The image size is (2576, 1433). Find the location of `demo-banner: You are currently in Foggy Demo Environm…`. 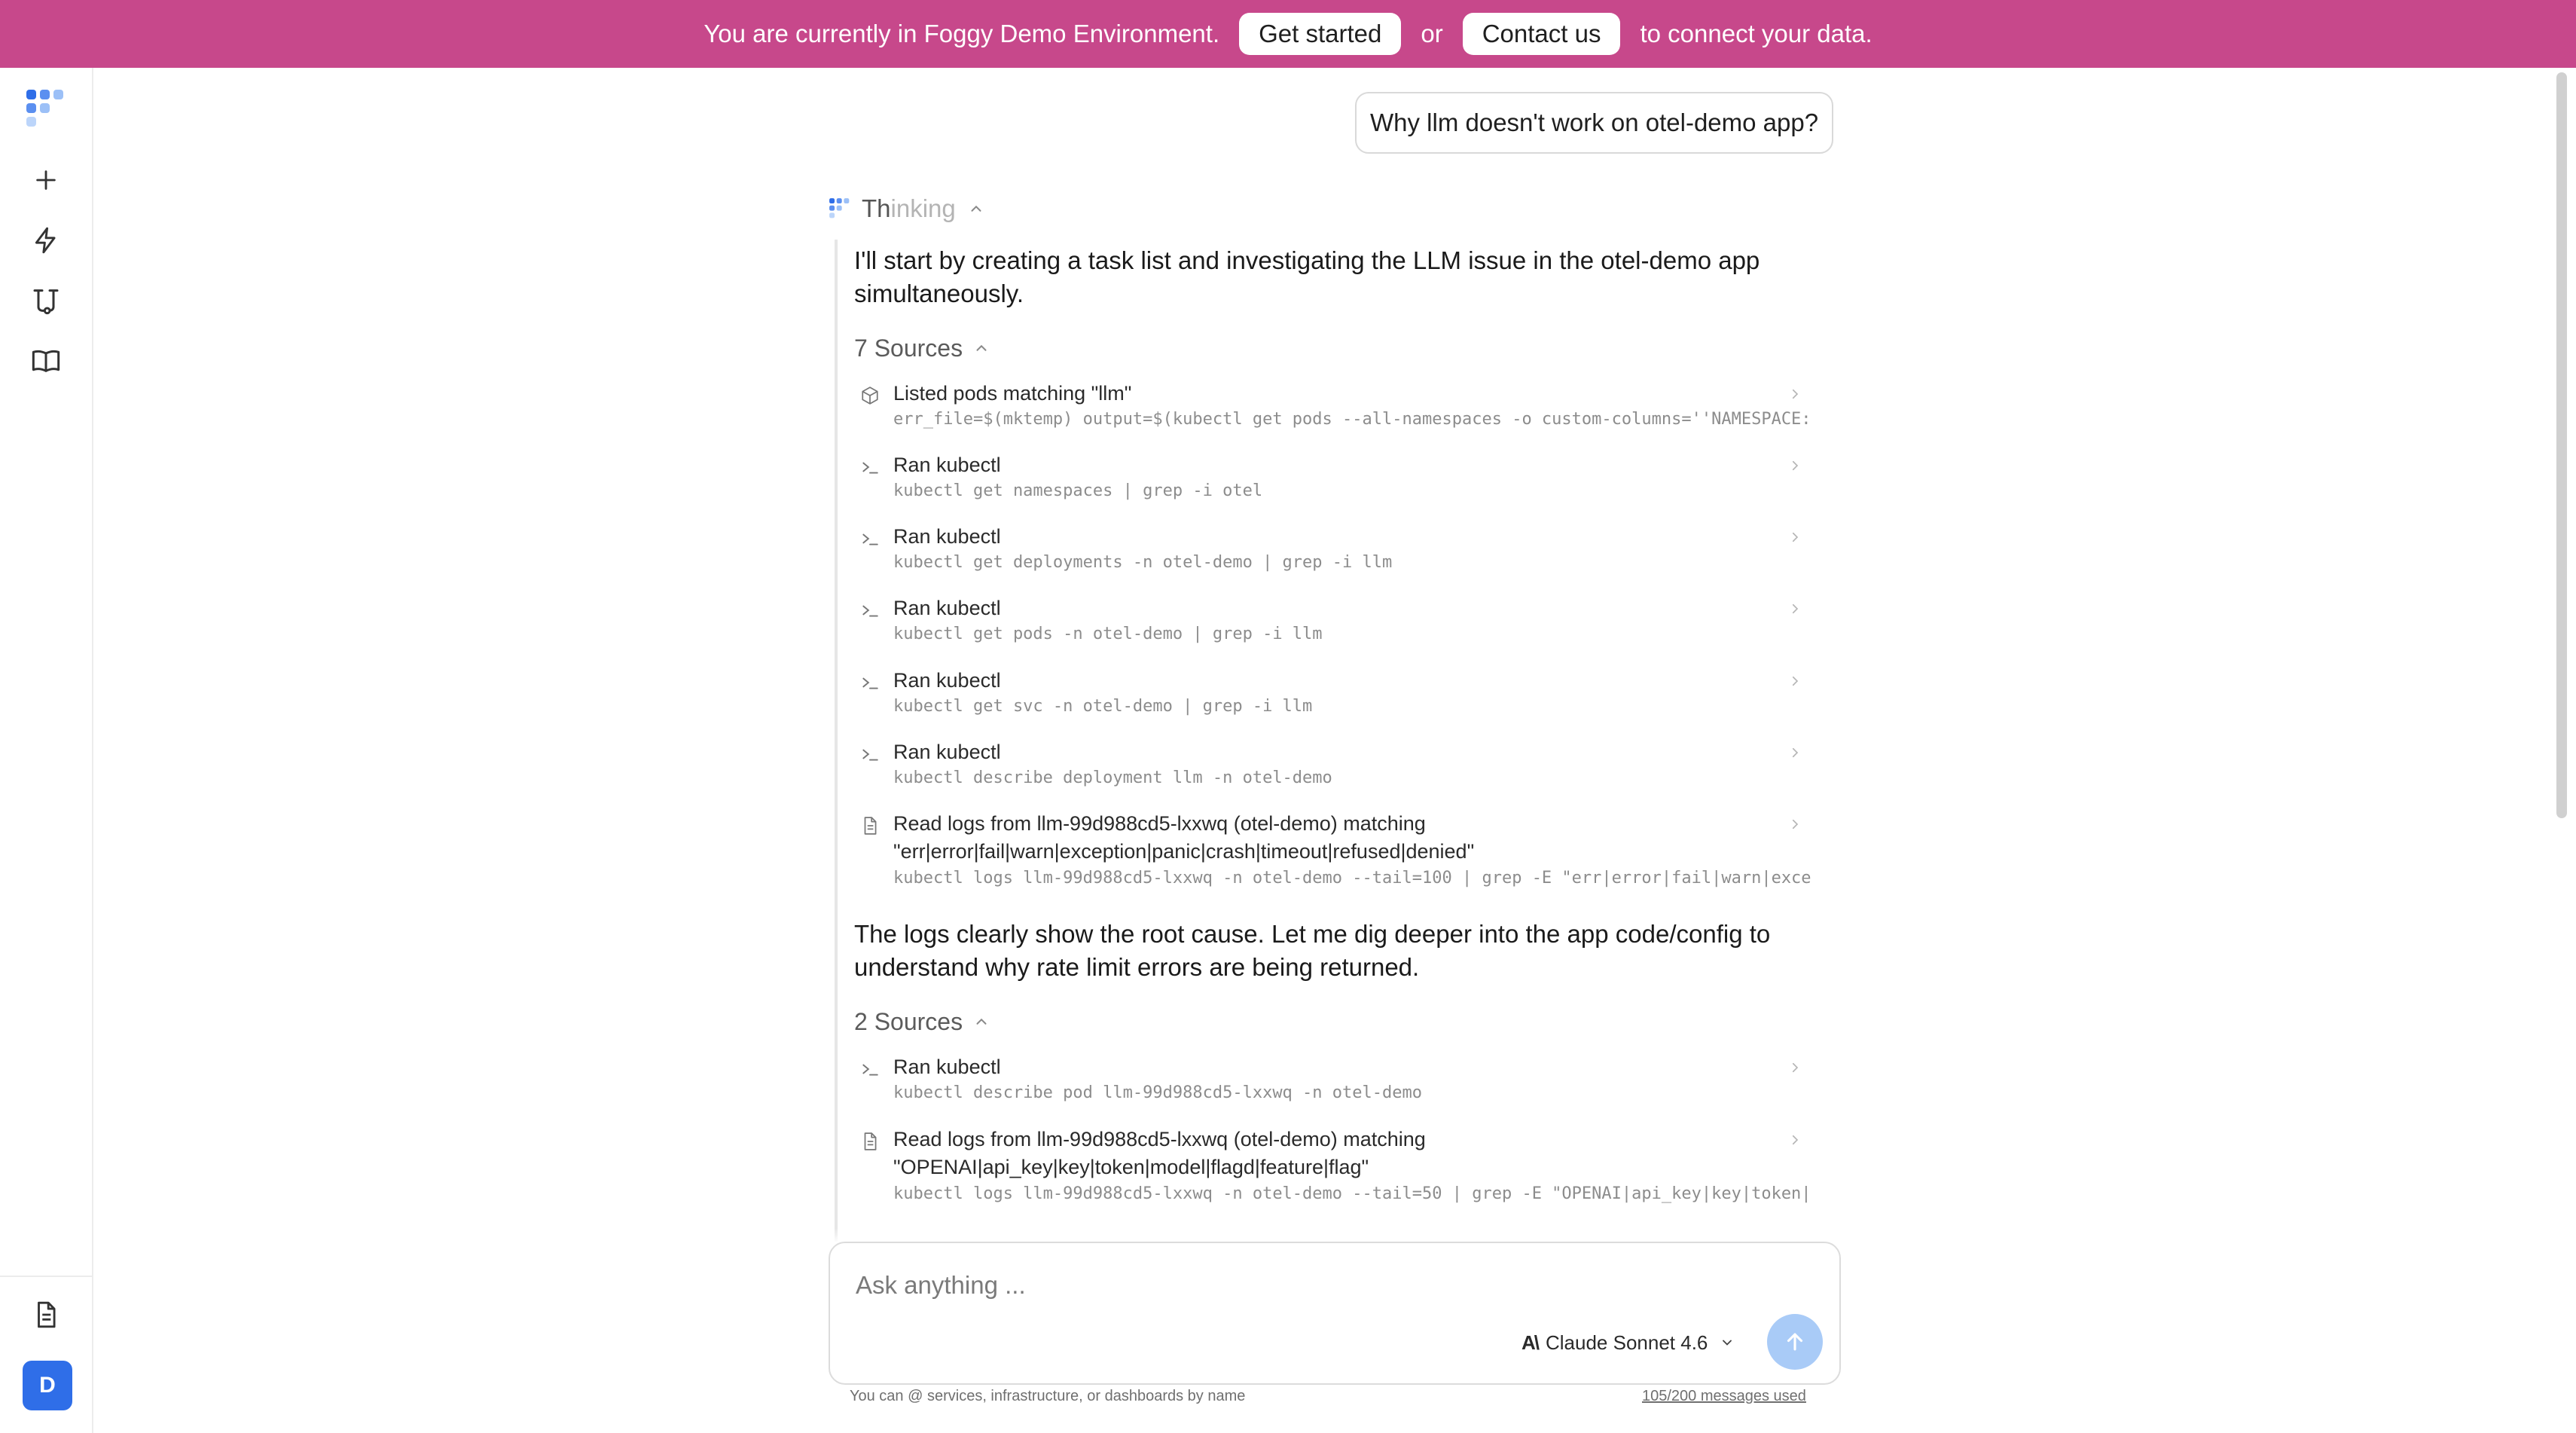

demo-banner: You are currently in Foggy Demo Environm… is located at coordinates (1288, 34).